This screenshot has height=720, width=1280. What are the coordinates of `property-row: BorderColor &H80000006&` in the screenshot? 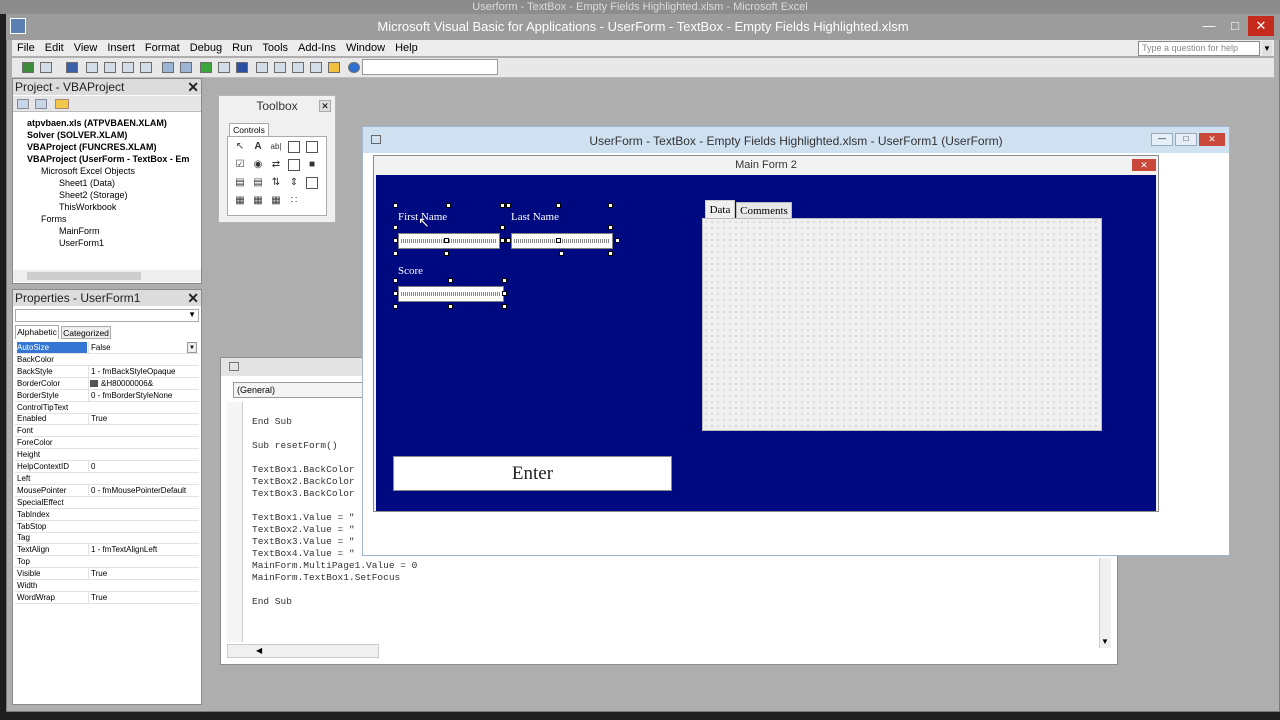 It's located at (107, 383).